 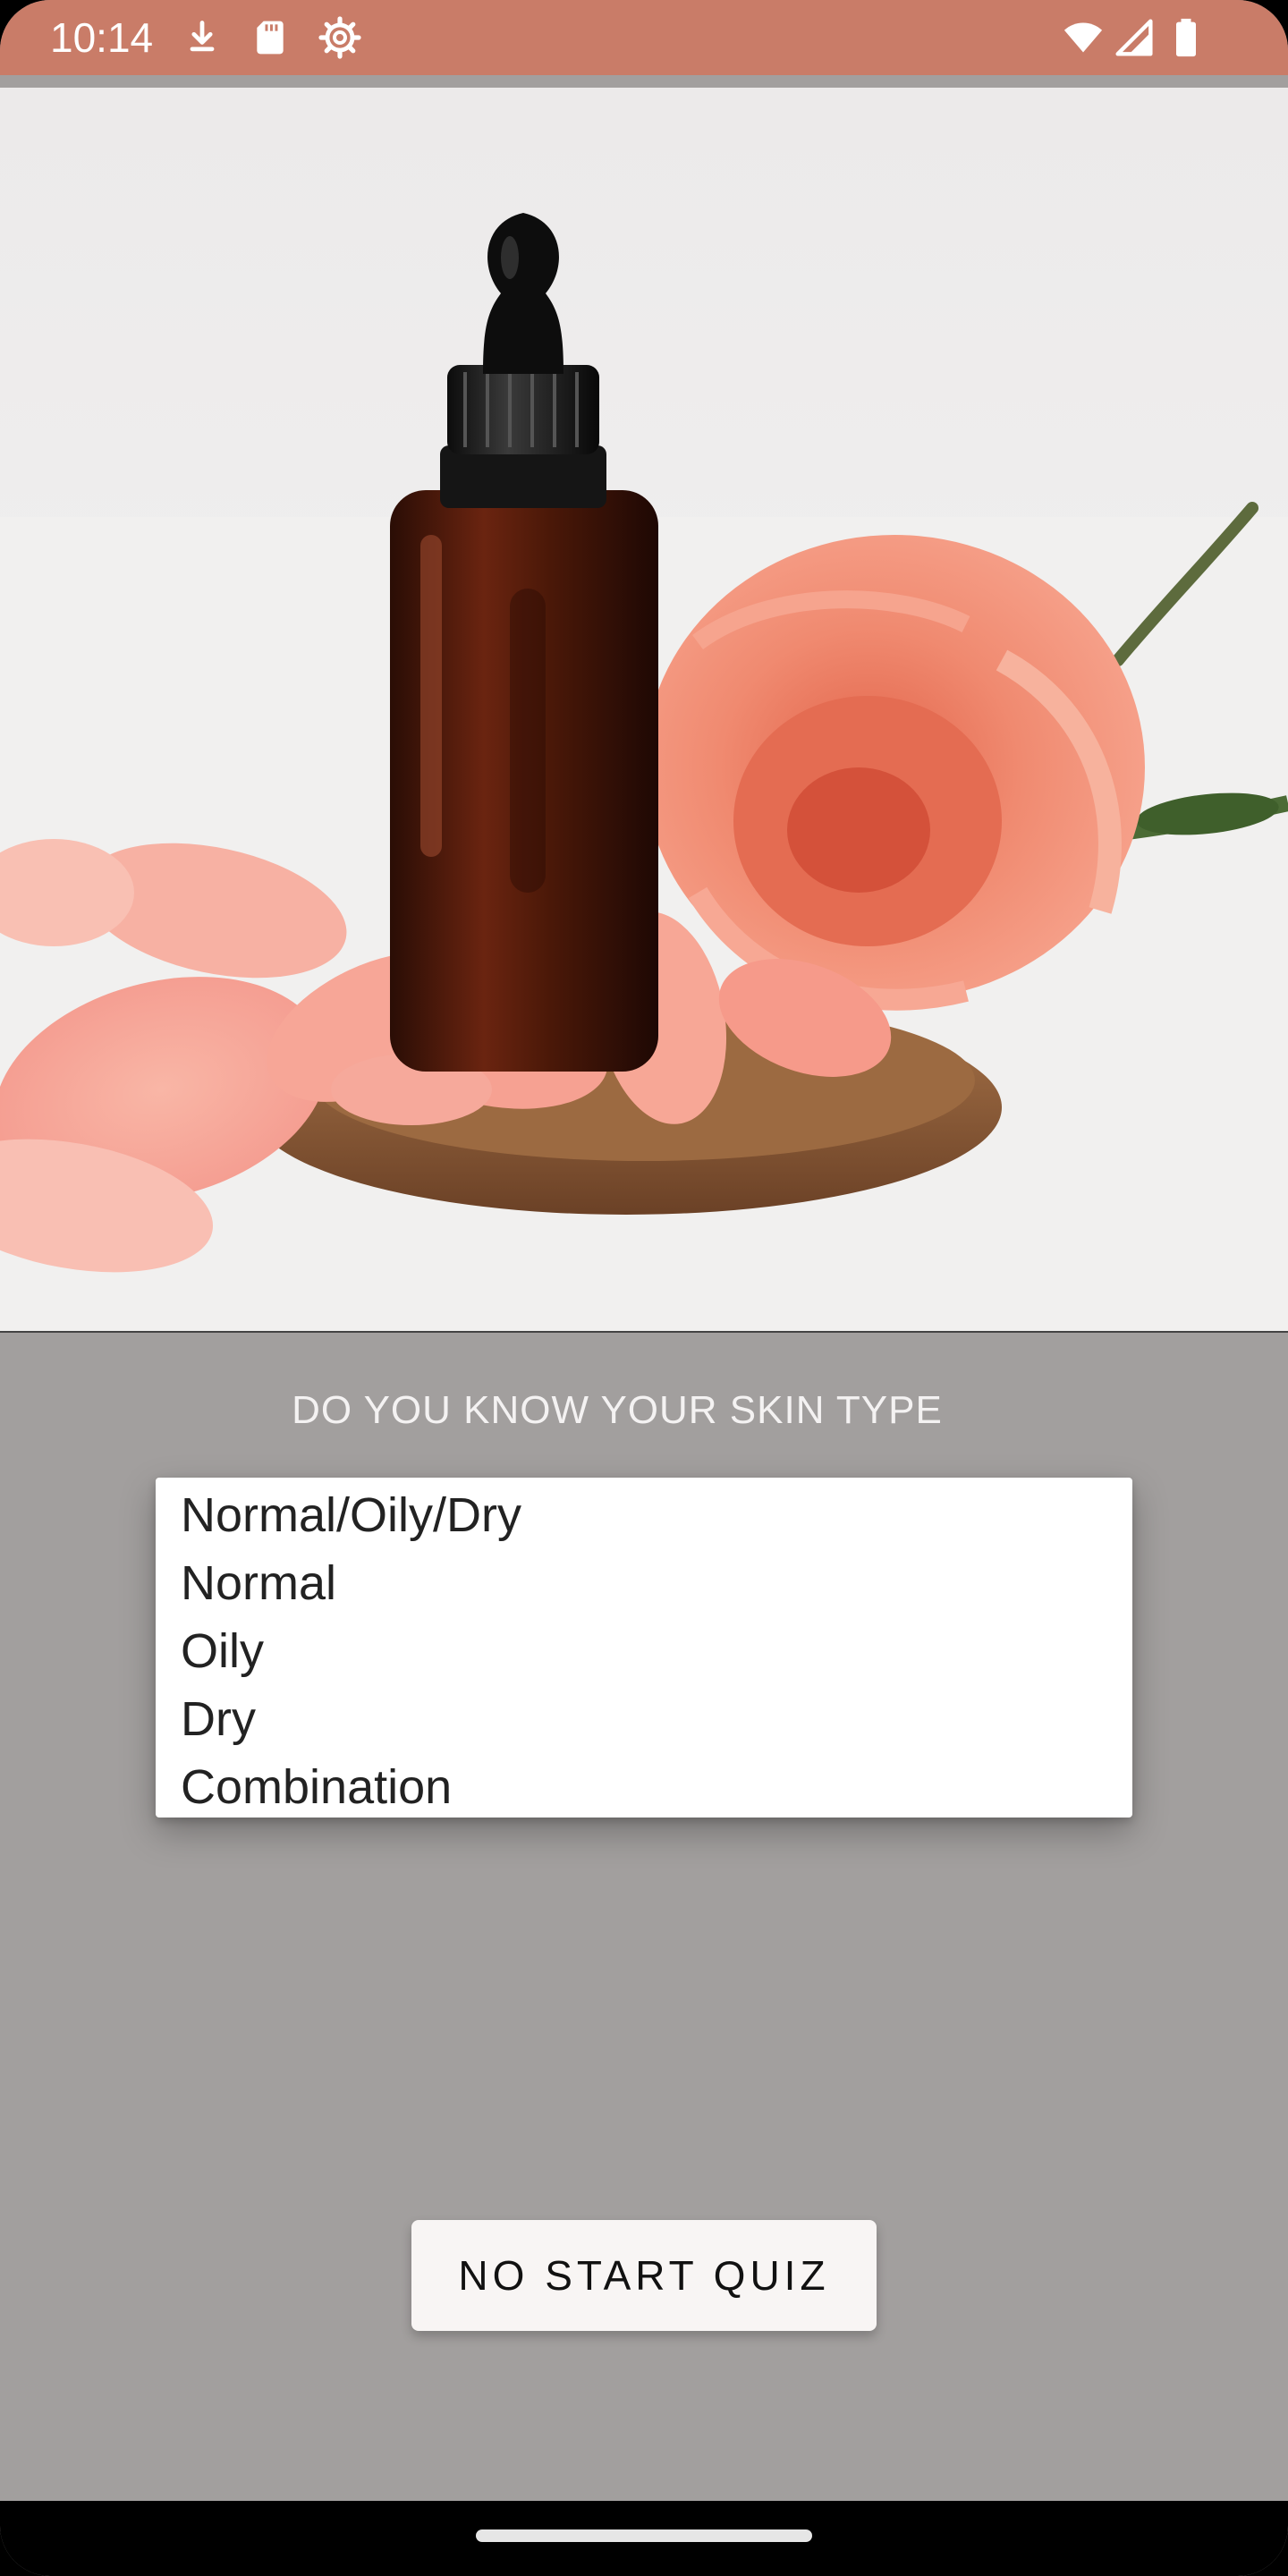 I want to click on dropdown-option-oily: Oily, so click(x=222, y=1651).